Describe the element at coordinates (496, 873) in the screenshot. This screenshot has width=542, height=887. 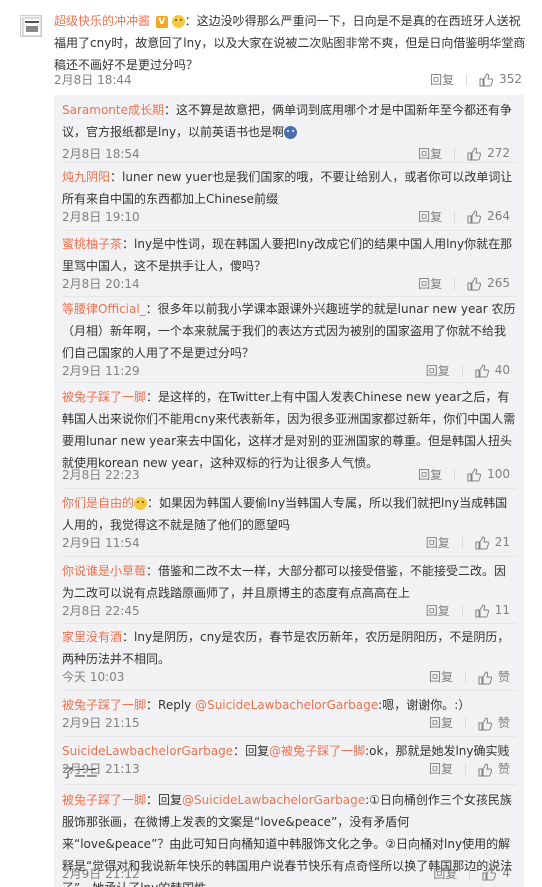
I see `like-button: 4` at that location.